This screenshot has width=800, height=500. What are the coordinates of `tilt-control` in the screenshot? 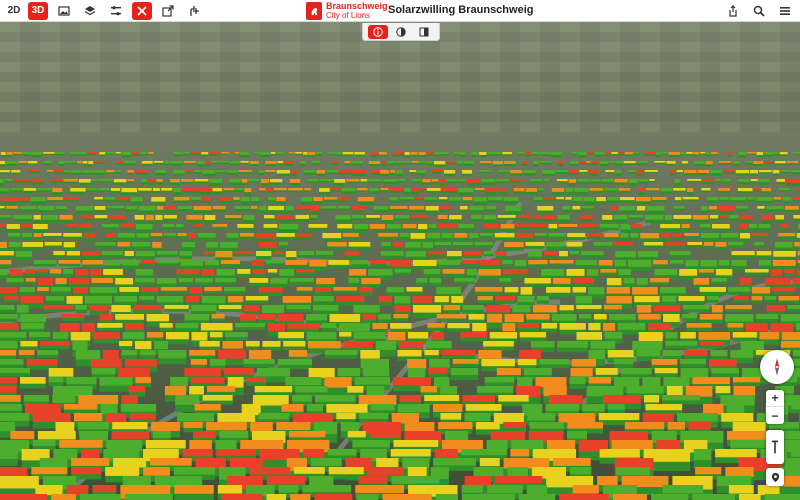 It's located at (775, 447).